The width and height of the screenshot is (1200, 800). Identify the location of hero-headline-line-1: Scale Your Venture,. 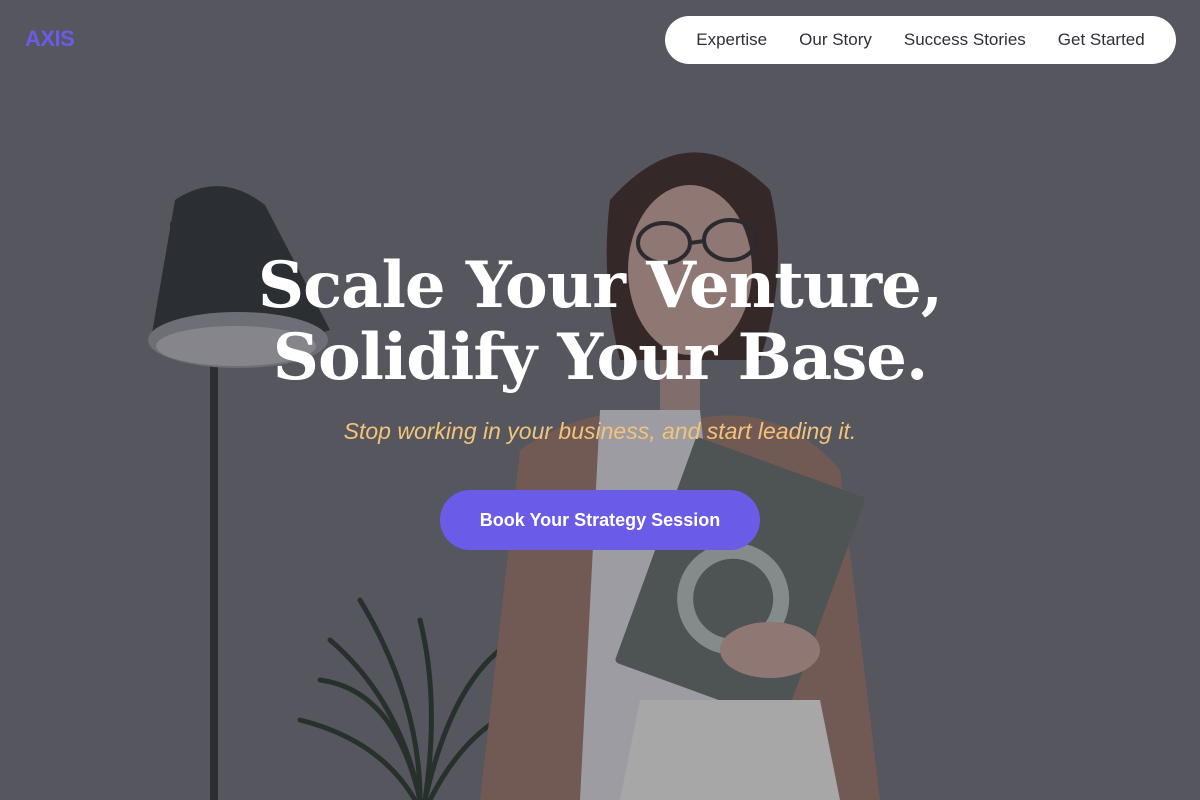
(600, 285).